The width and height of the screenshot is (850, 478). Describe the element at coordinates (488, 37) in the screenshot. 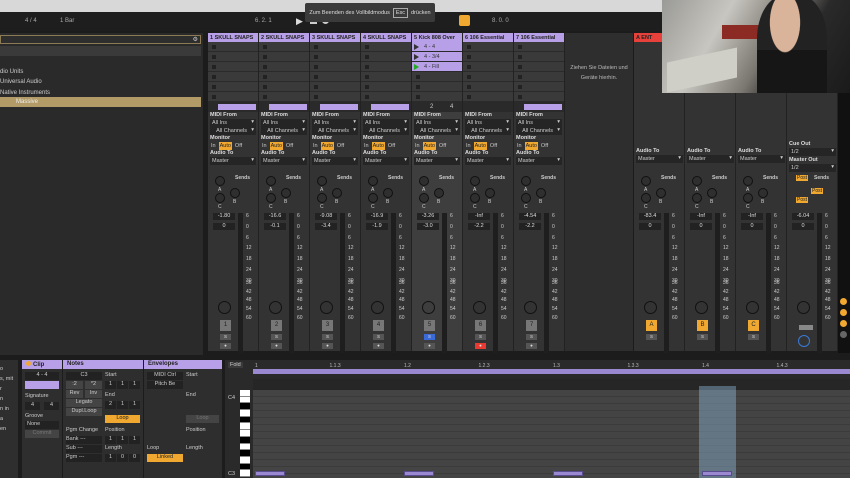

I see `track-header: 6 106 Essential` at that location.